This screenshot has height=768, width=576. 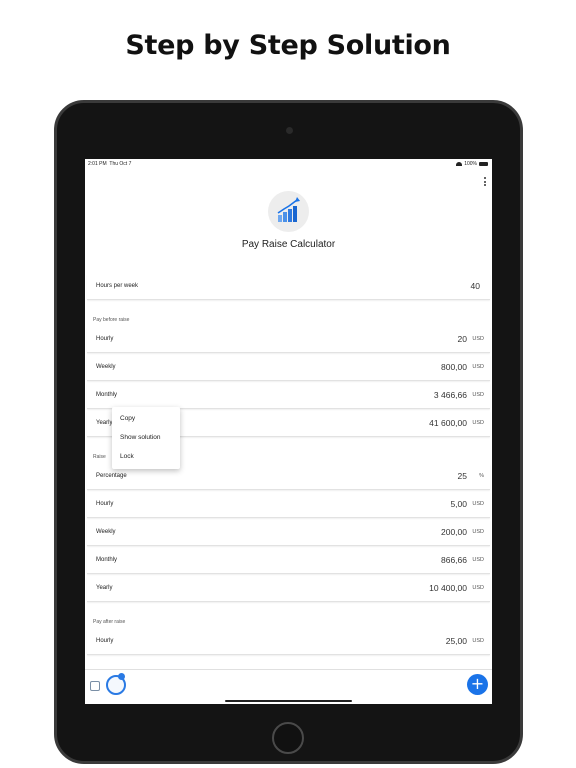 What do you see at coordinates (454, 560) in the screenshot?
I see `row-value: 866,66` at bounding box center [454, 560].